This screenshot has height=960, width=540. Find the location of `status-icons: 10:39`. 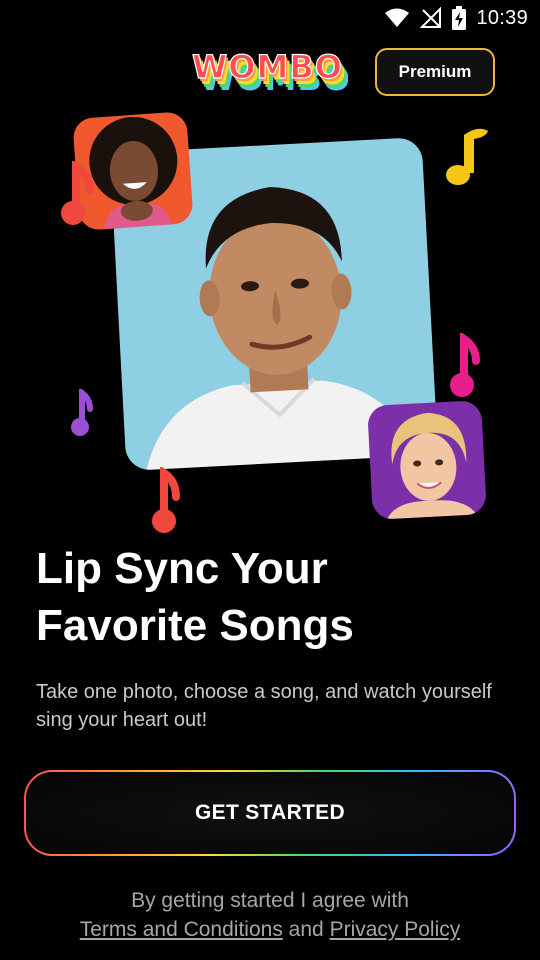

status-icons: 10:39 is located at coordinates (456, 18).